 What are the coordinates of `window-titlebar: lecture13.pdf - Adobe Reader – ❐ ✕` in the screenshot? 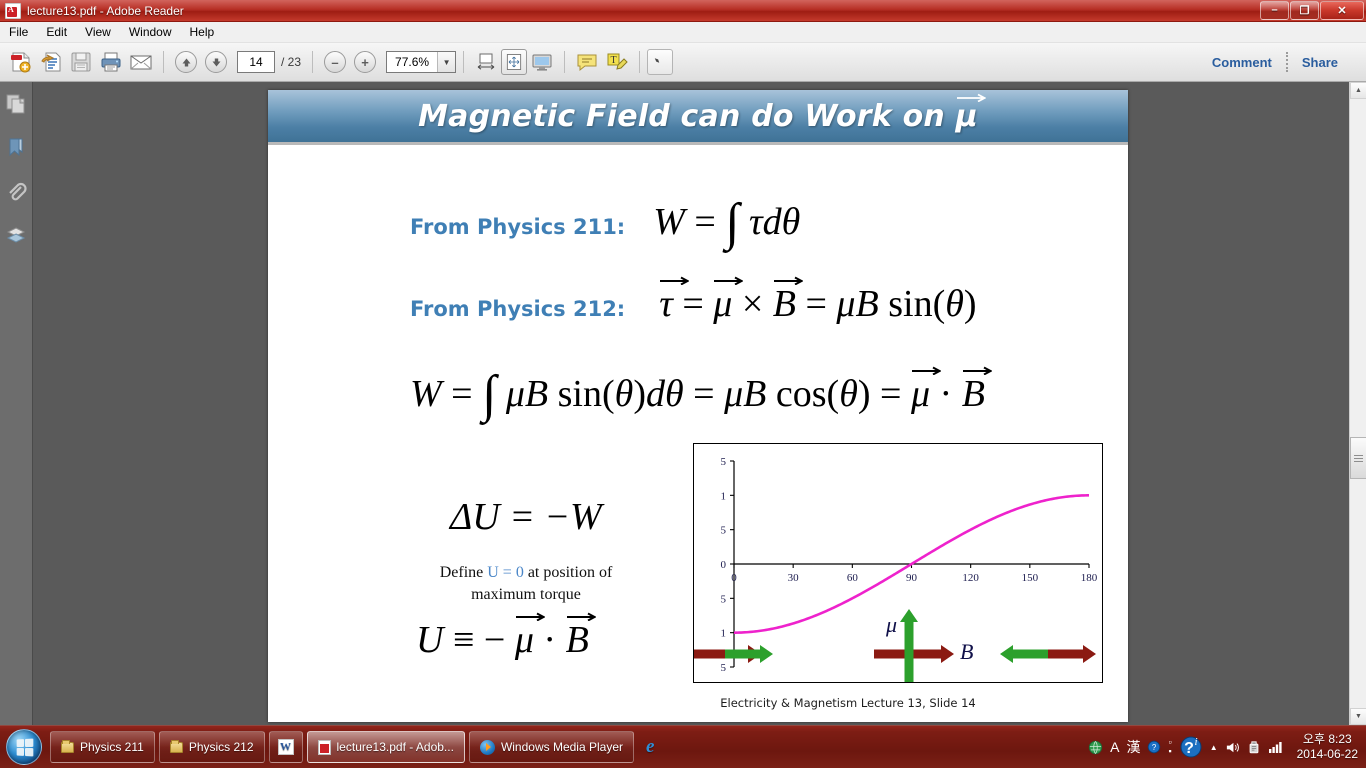 It's located at (683, 11).